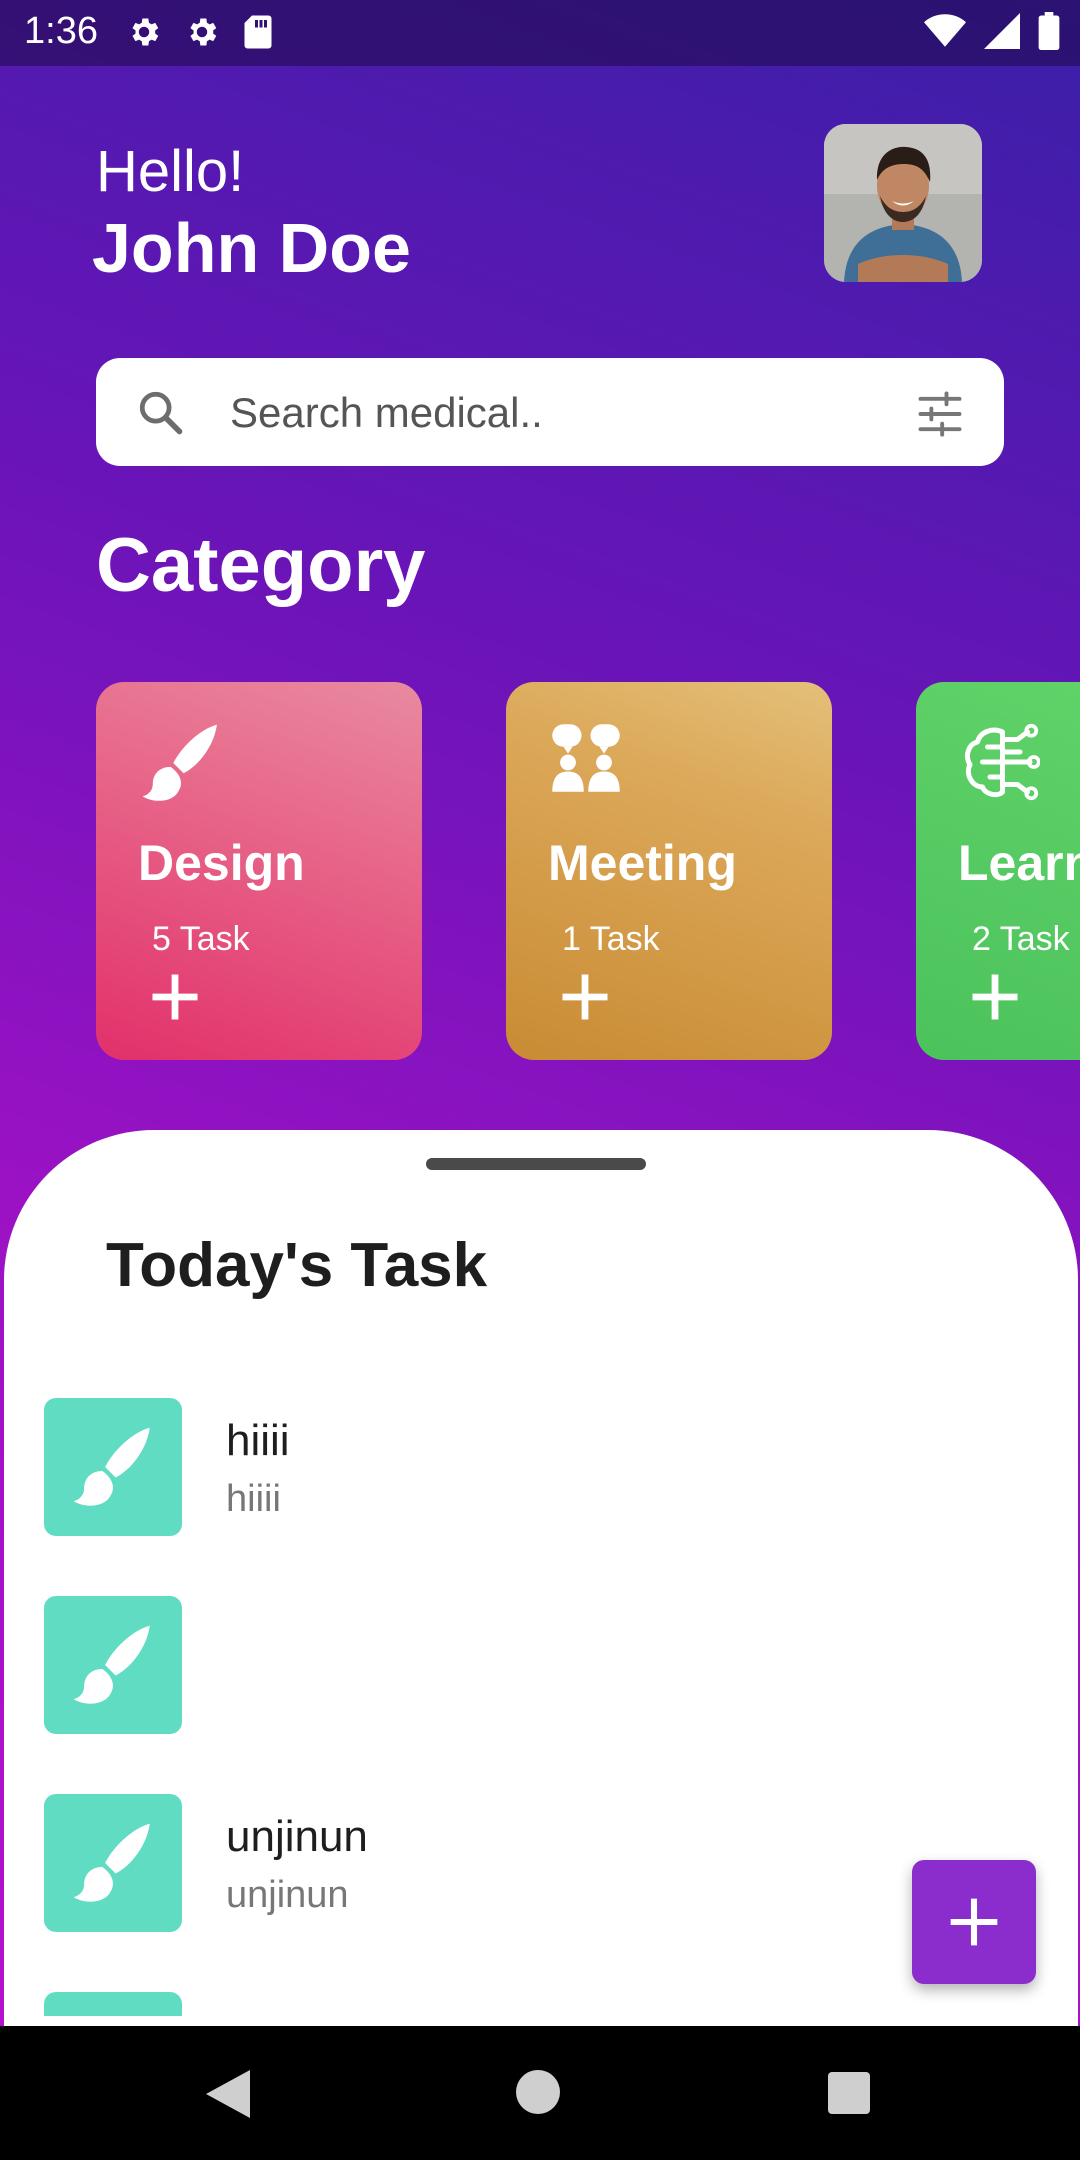 Image resolution: width=1080 pixels, height=2160 pixels. Describe the element at coordinates (258, 32) in the screenshot. I see `sd-card-icon` at that location.